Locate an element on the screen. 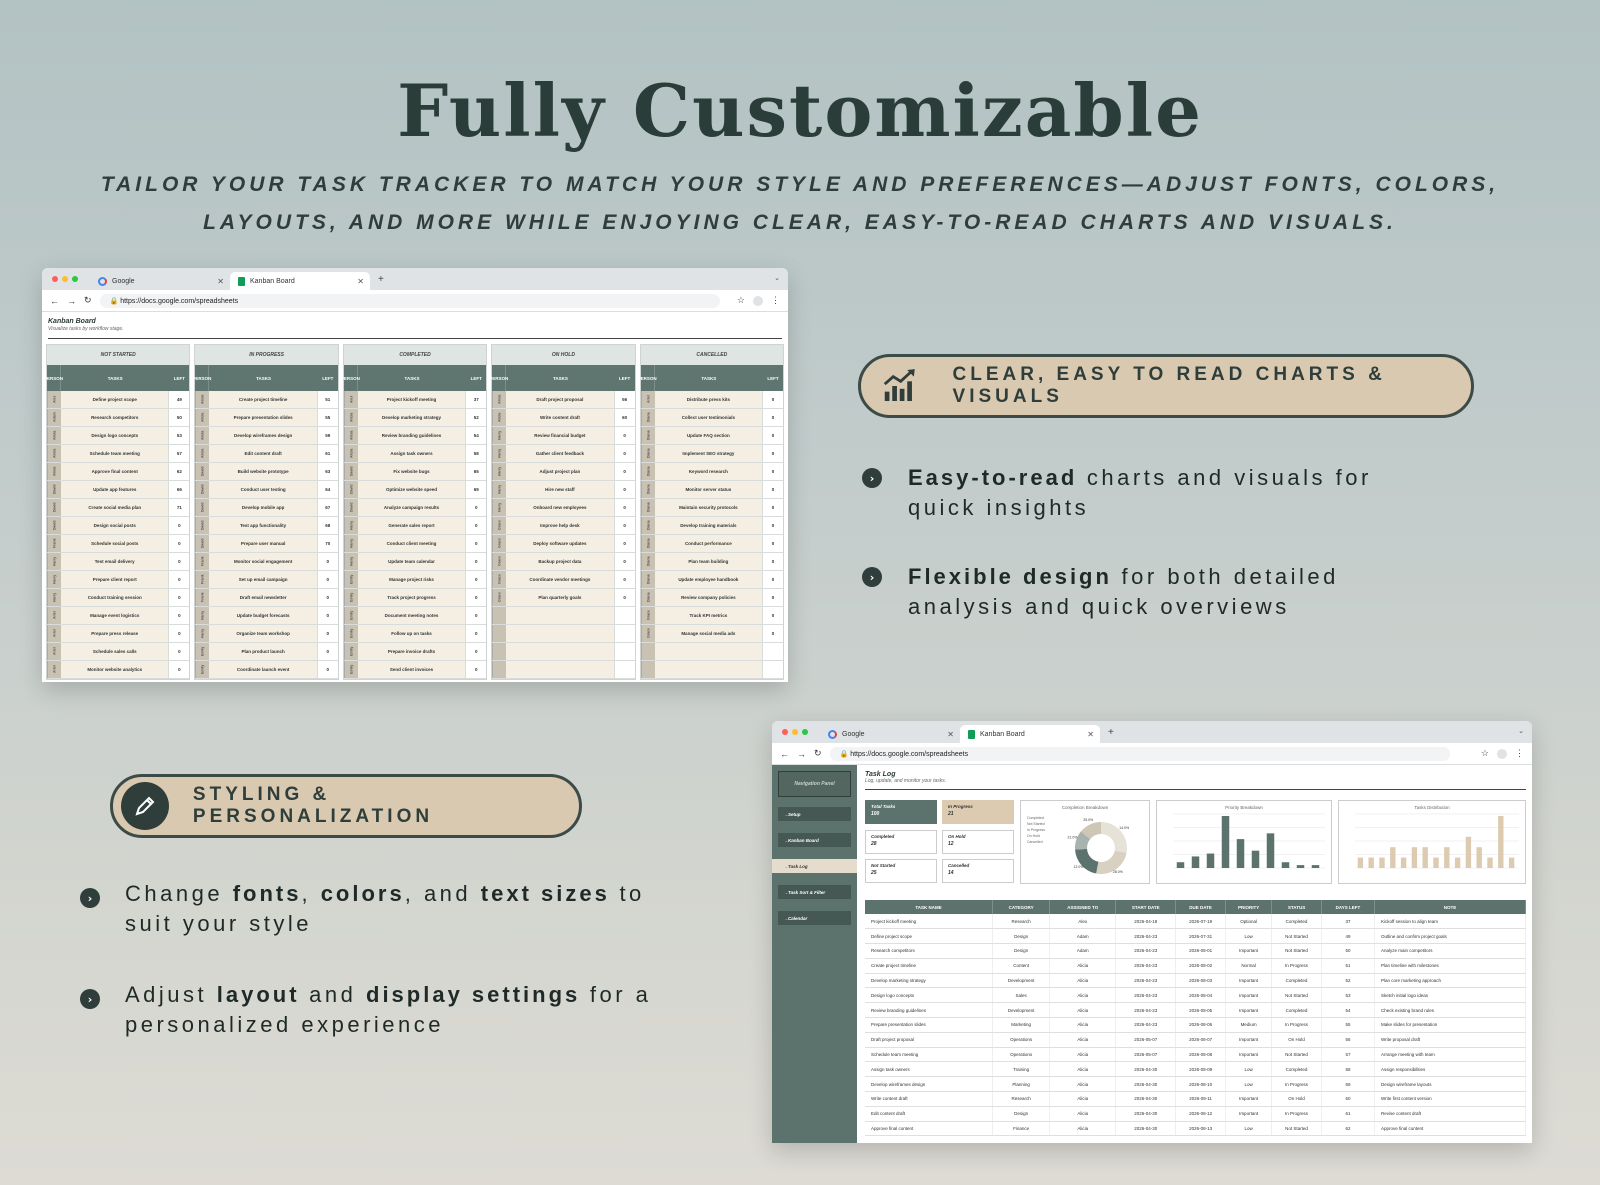 The width and height of the screenshot is (1600, 1185). kanban-row: Ariel Distribute press kits 0 is located at coordinates (712, 400).